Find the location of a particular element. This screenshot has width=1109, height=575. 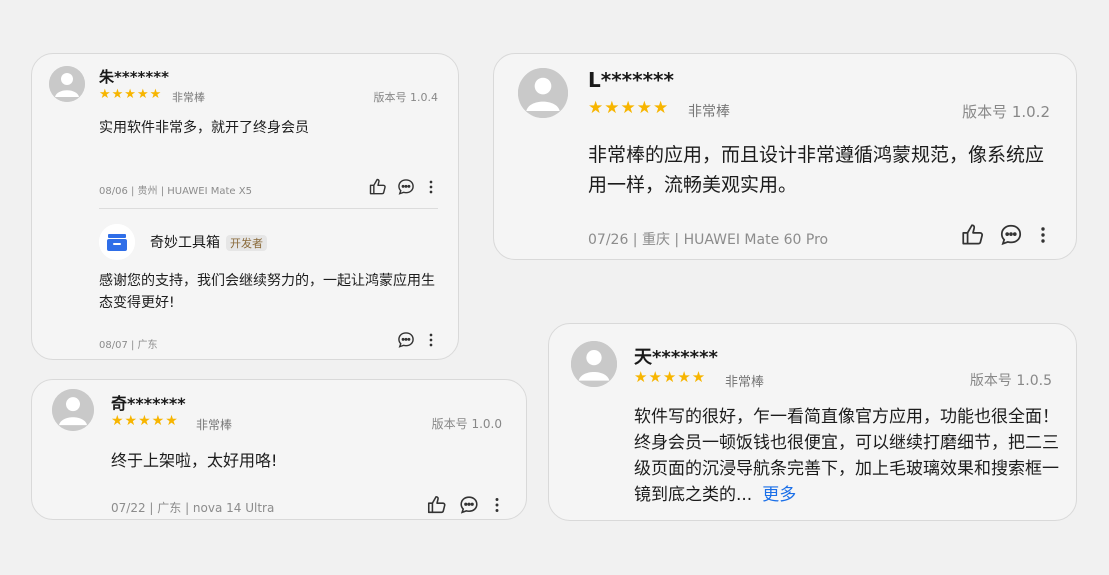

developer-name-text: 奇妙工具箱 is located at coordinates (185, 243).